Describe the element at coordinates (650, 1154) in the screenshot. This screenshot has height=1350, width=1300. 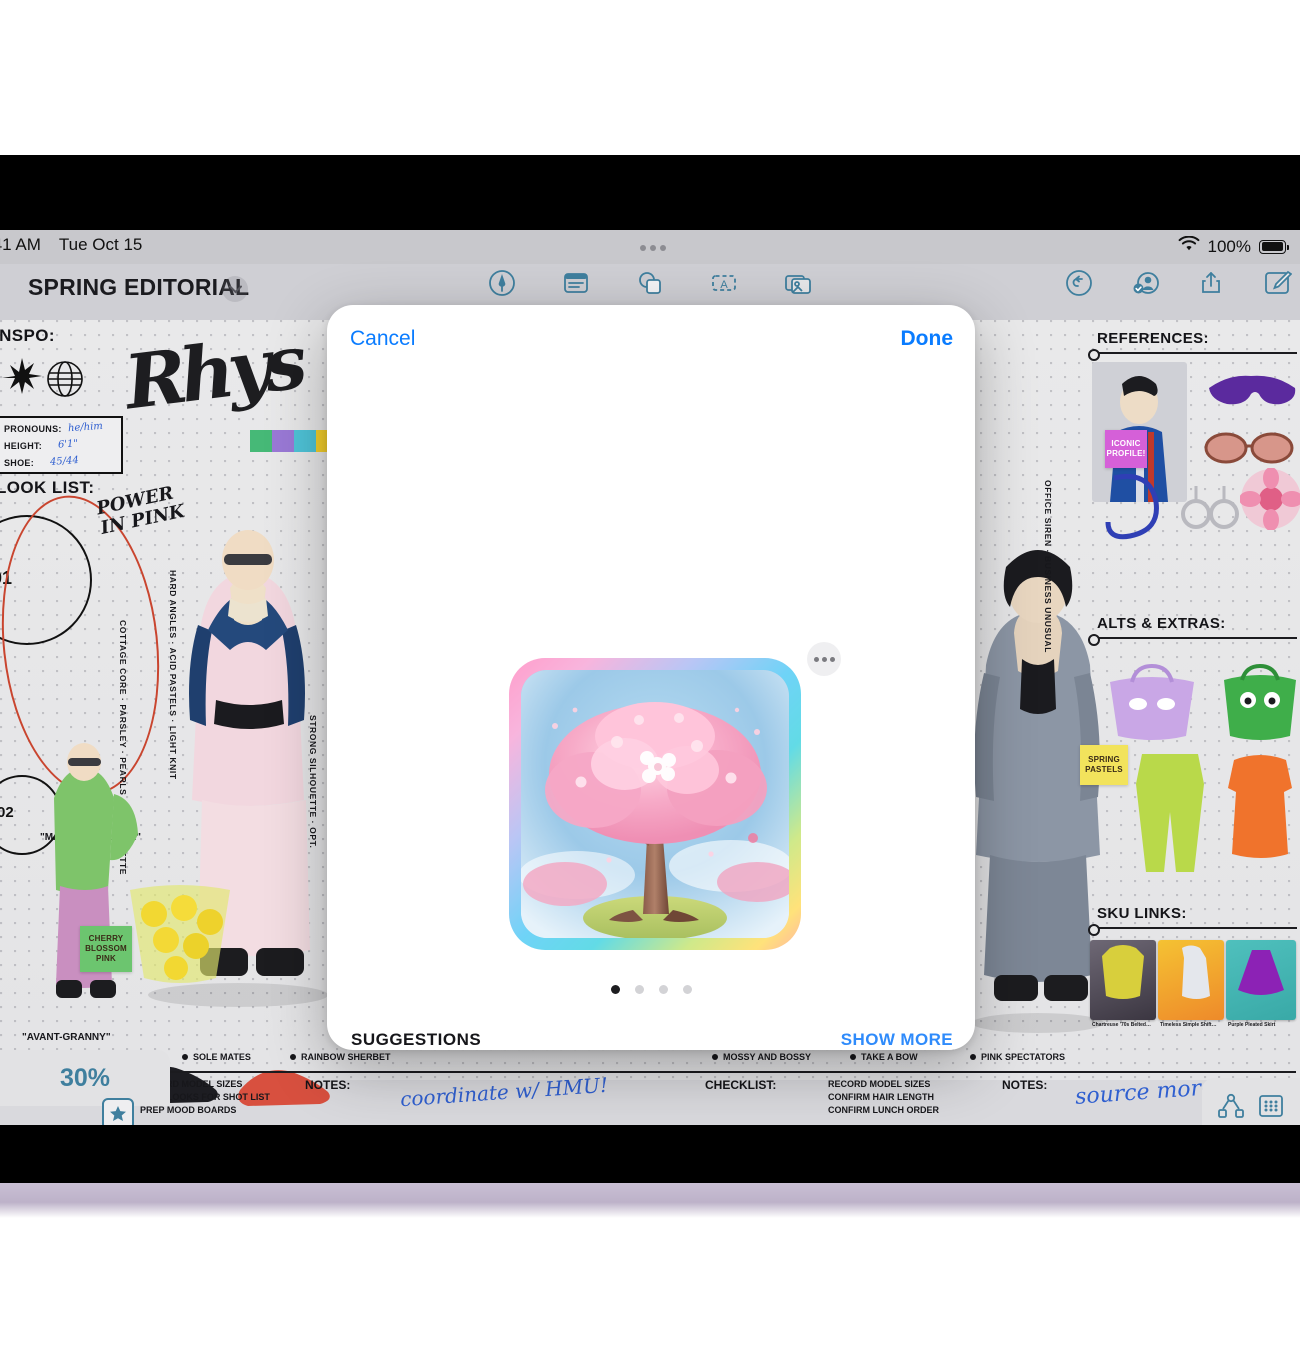
I see `device-bezel-bottom` at that location.